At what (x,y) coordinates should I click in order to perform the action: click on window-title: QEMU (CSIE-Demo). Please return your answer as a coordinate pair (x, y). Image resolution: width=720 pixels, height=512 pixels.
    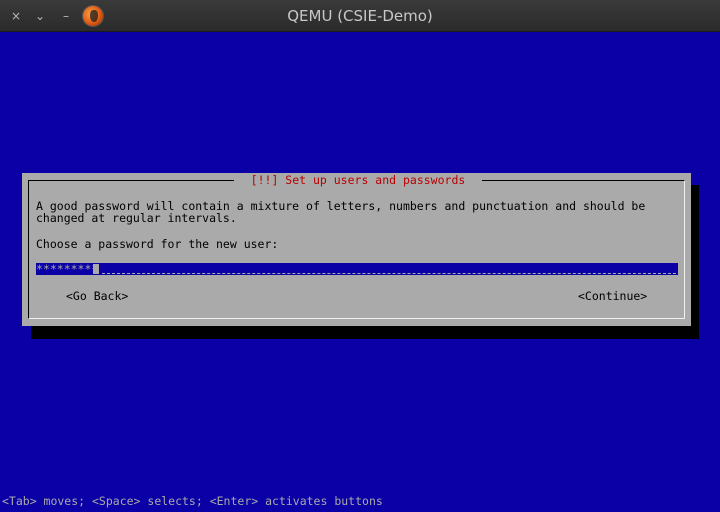
    Looking at the image, I should click on (360, 16).